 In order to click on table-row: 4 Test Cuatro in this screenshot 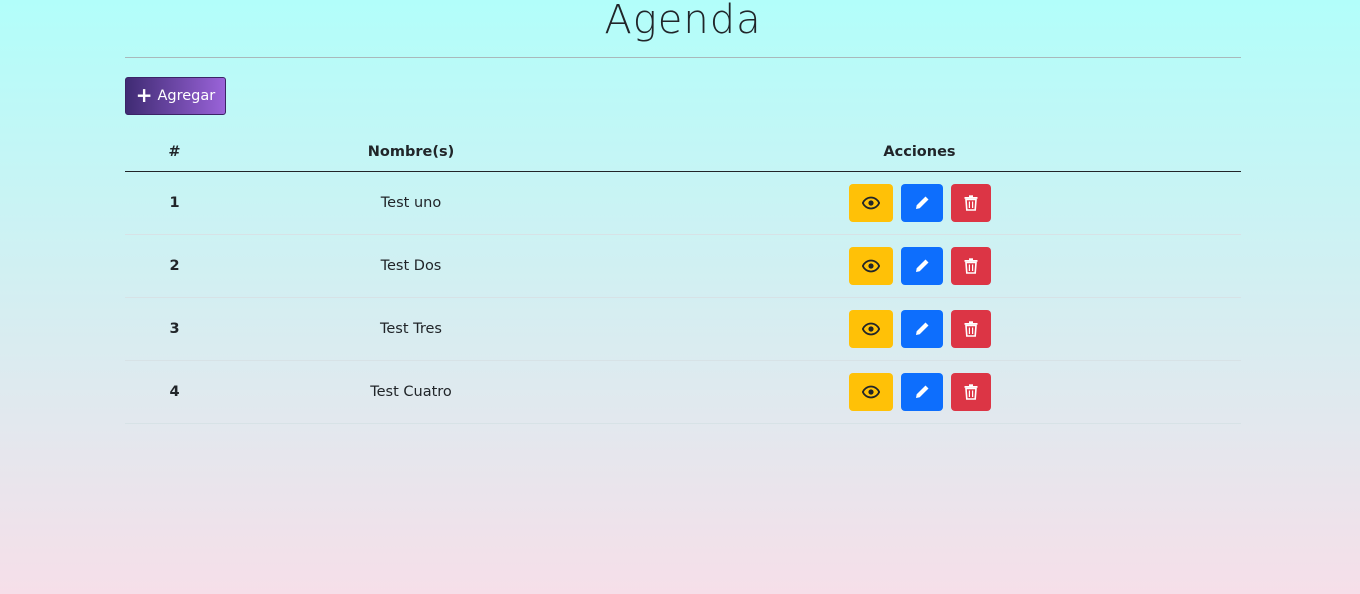, I will do `click(683, 392)`.